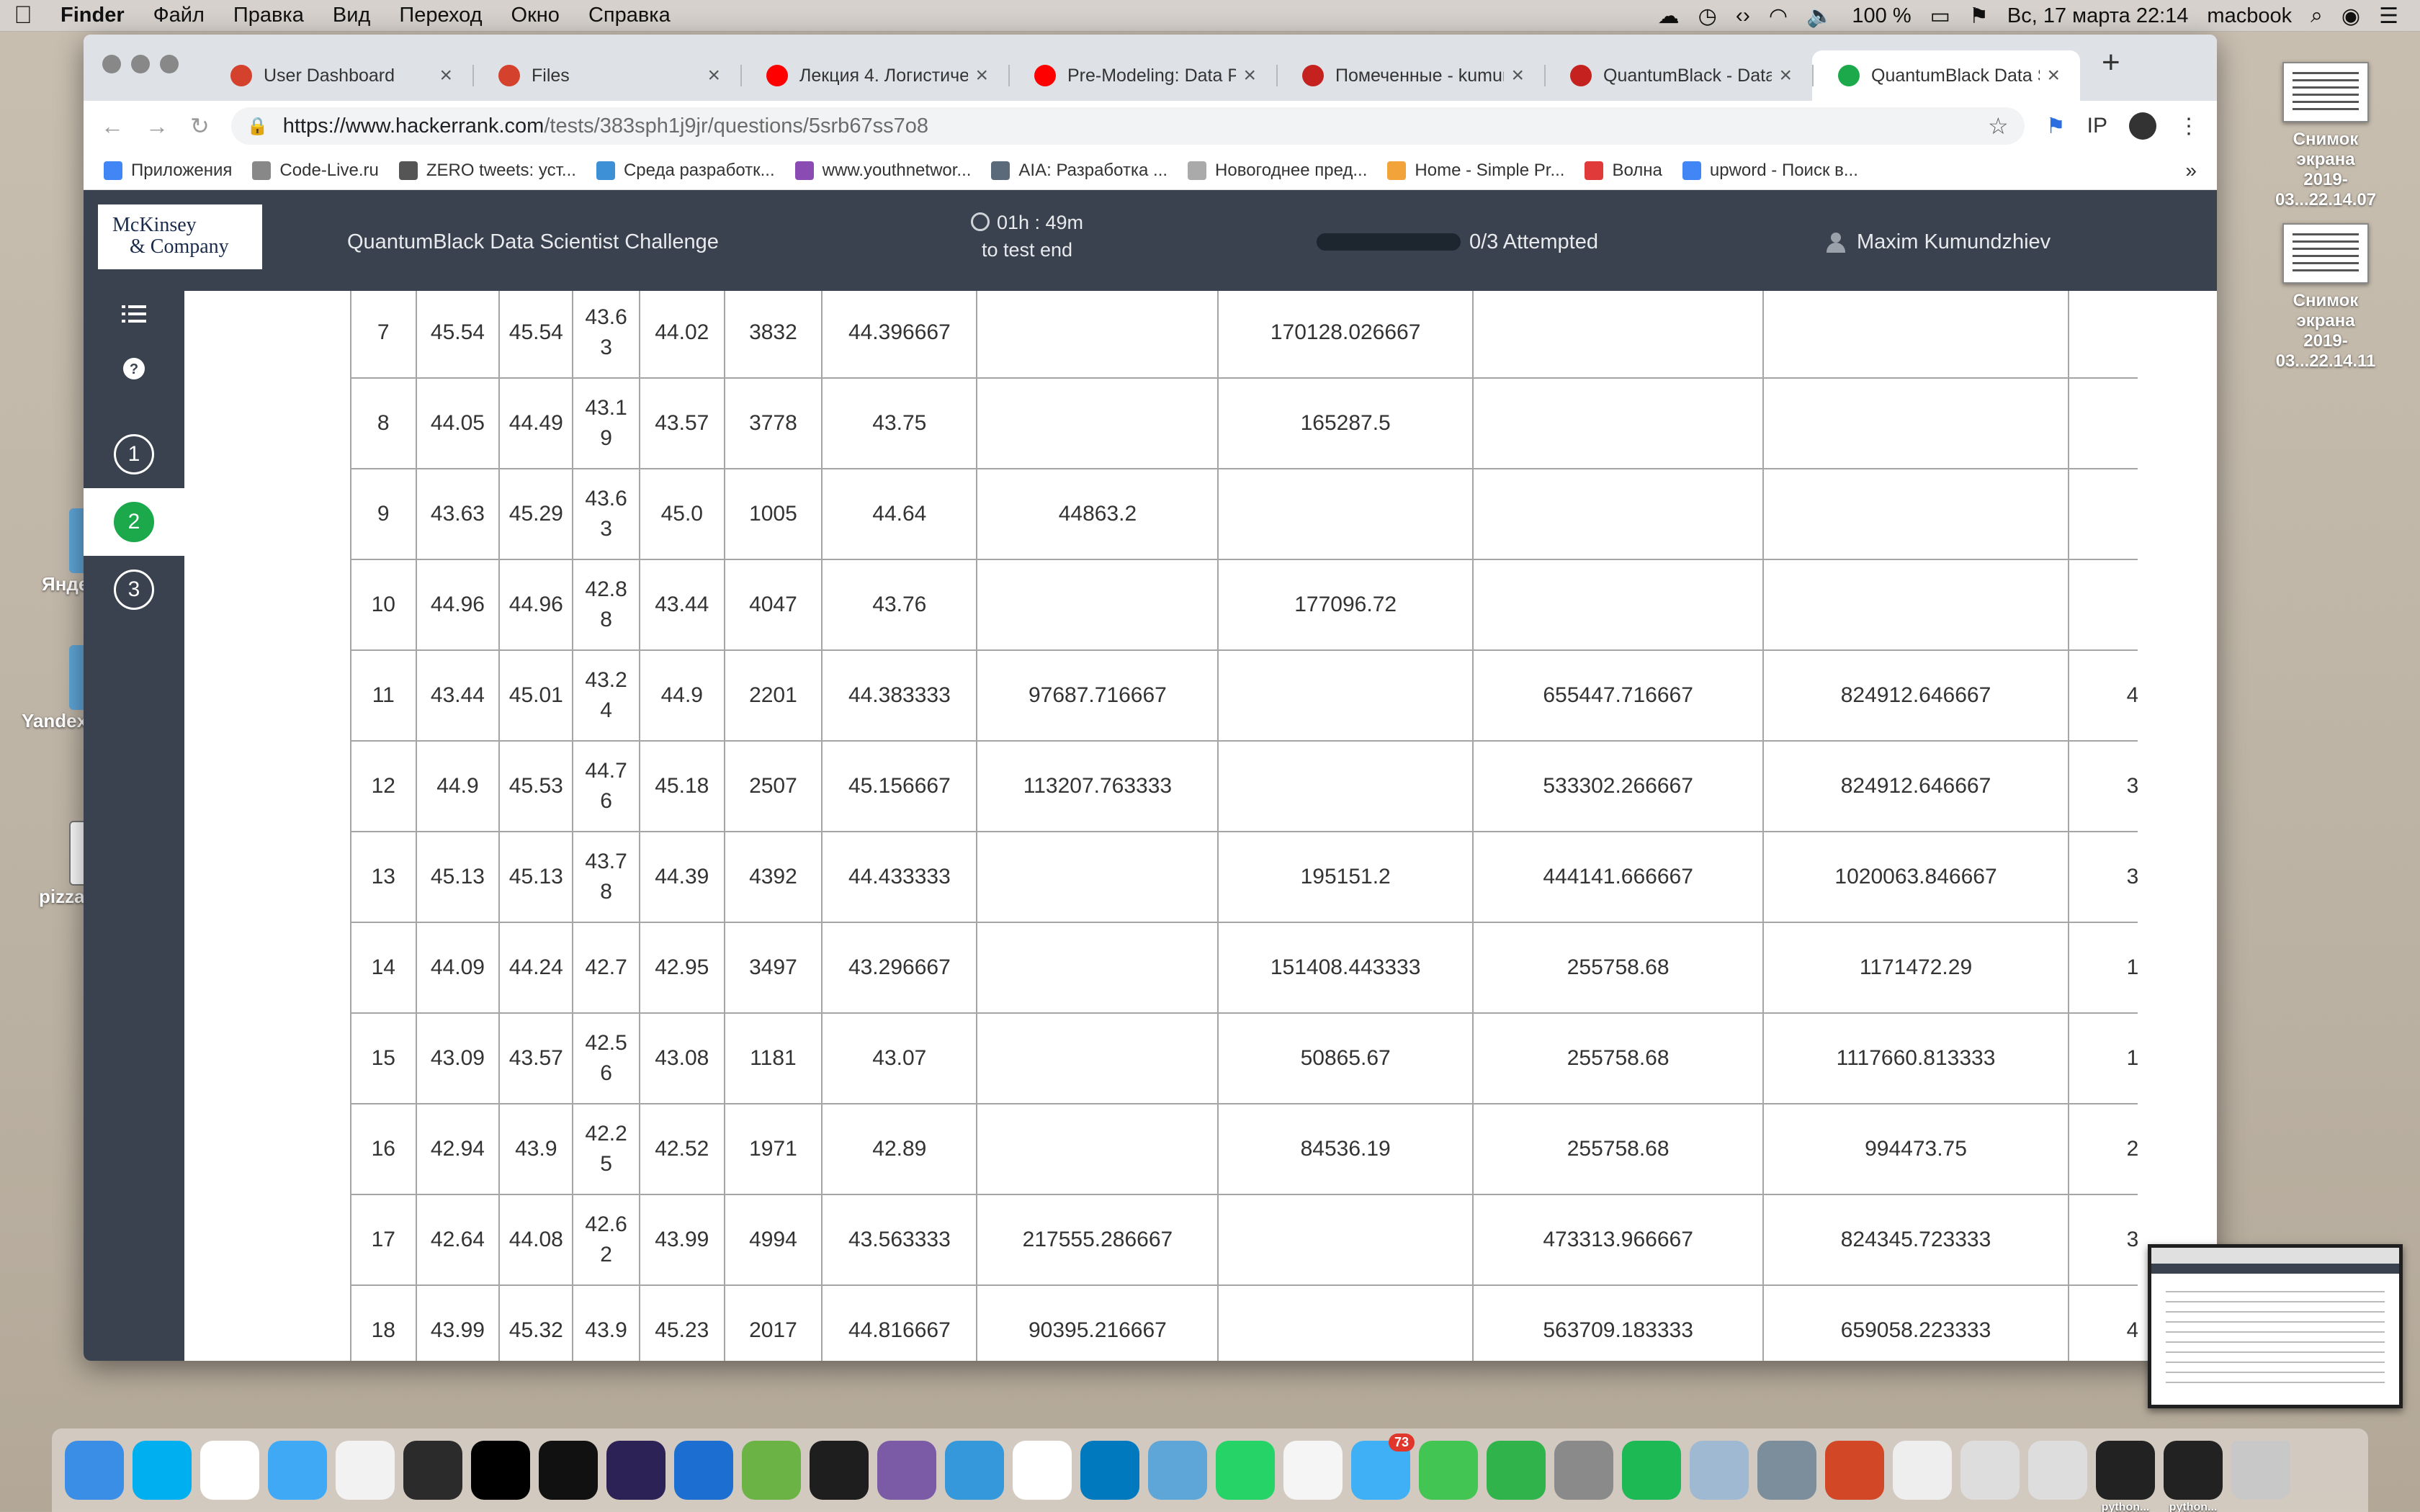 The image size is (2420, 1512). Describe the element at coordinates (636, 1470) in the screenshot. I see `dock-eclipse-icon` at that location.